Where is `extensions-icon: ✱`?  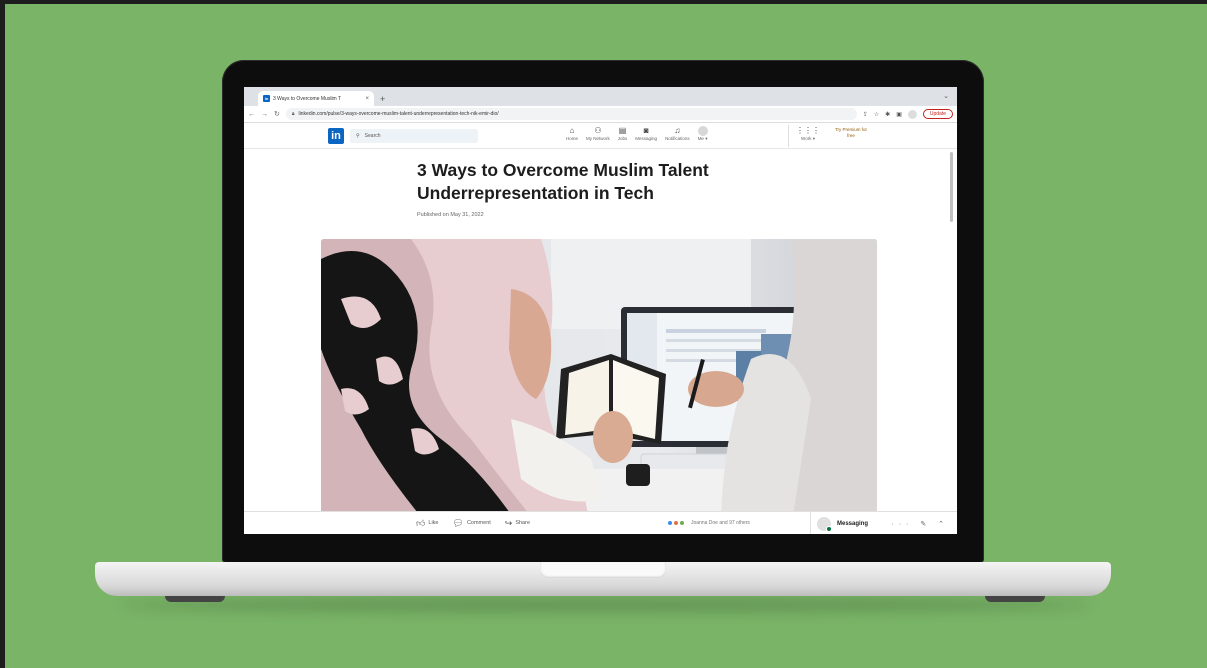 extensions-icon: ✱ is located at coordinates (887, 114).